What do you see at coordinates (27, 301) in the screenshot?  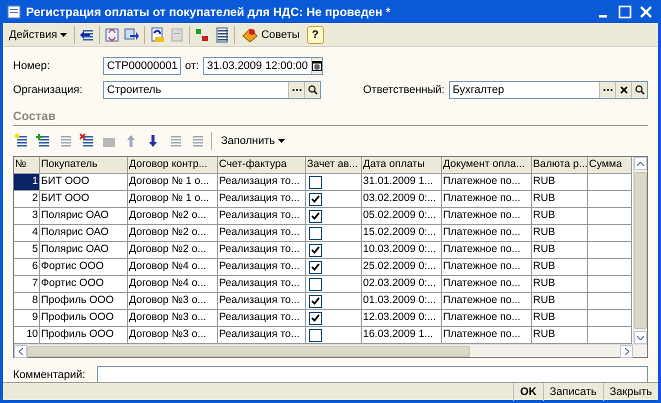 I see `row-number: 8` at bounding box center [27, 301].